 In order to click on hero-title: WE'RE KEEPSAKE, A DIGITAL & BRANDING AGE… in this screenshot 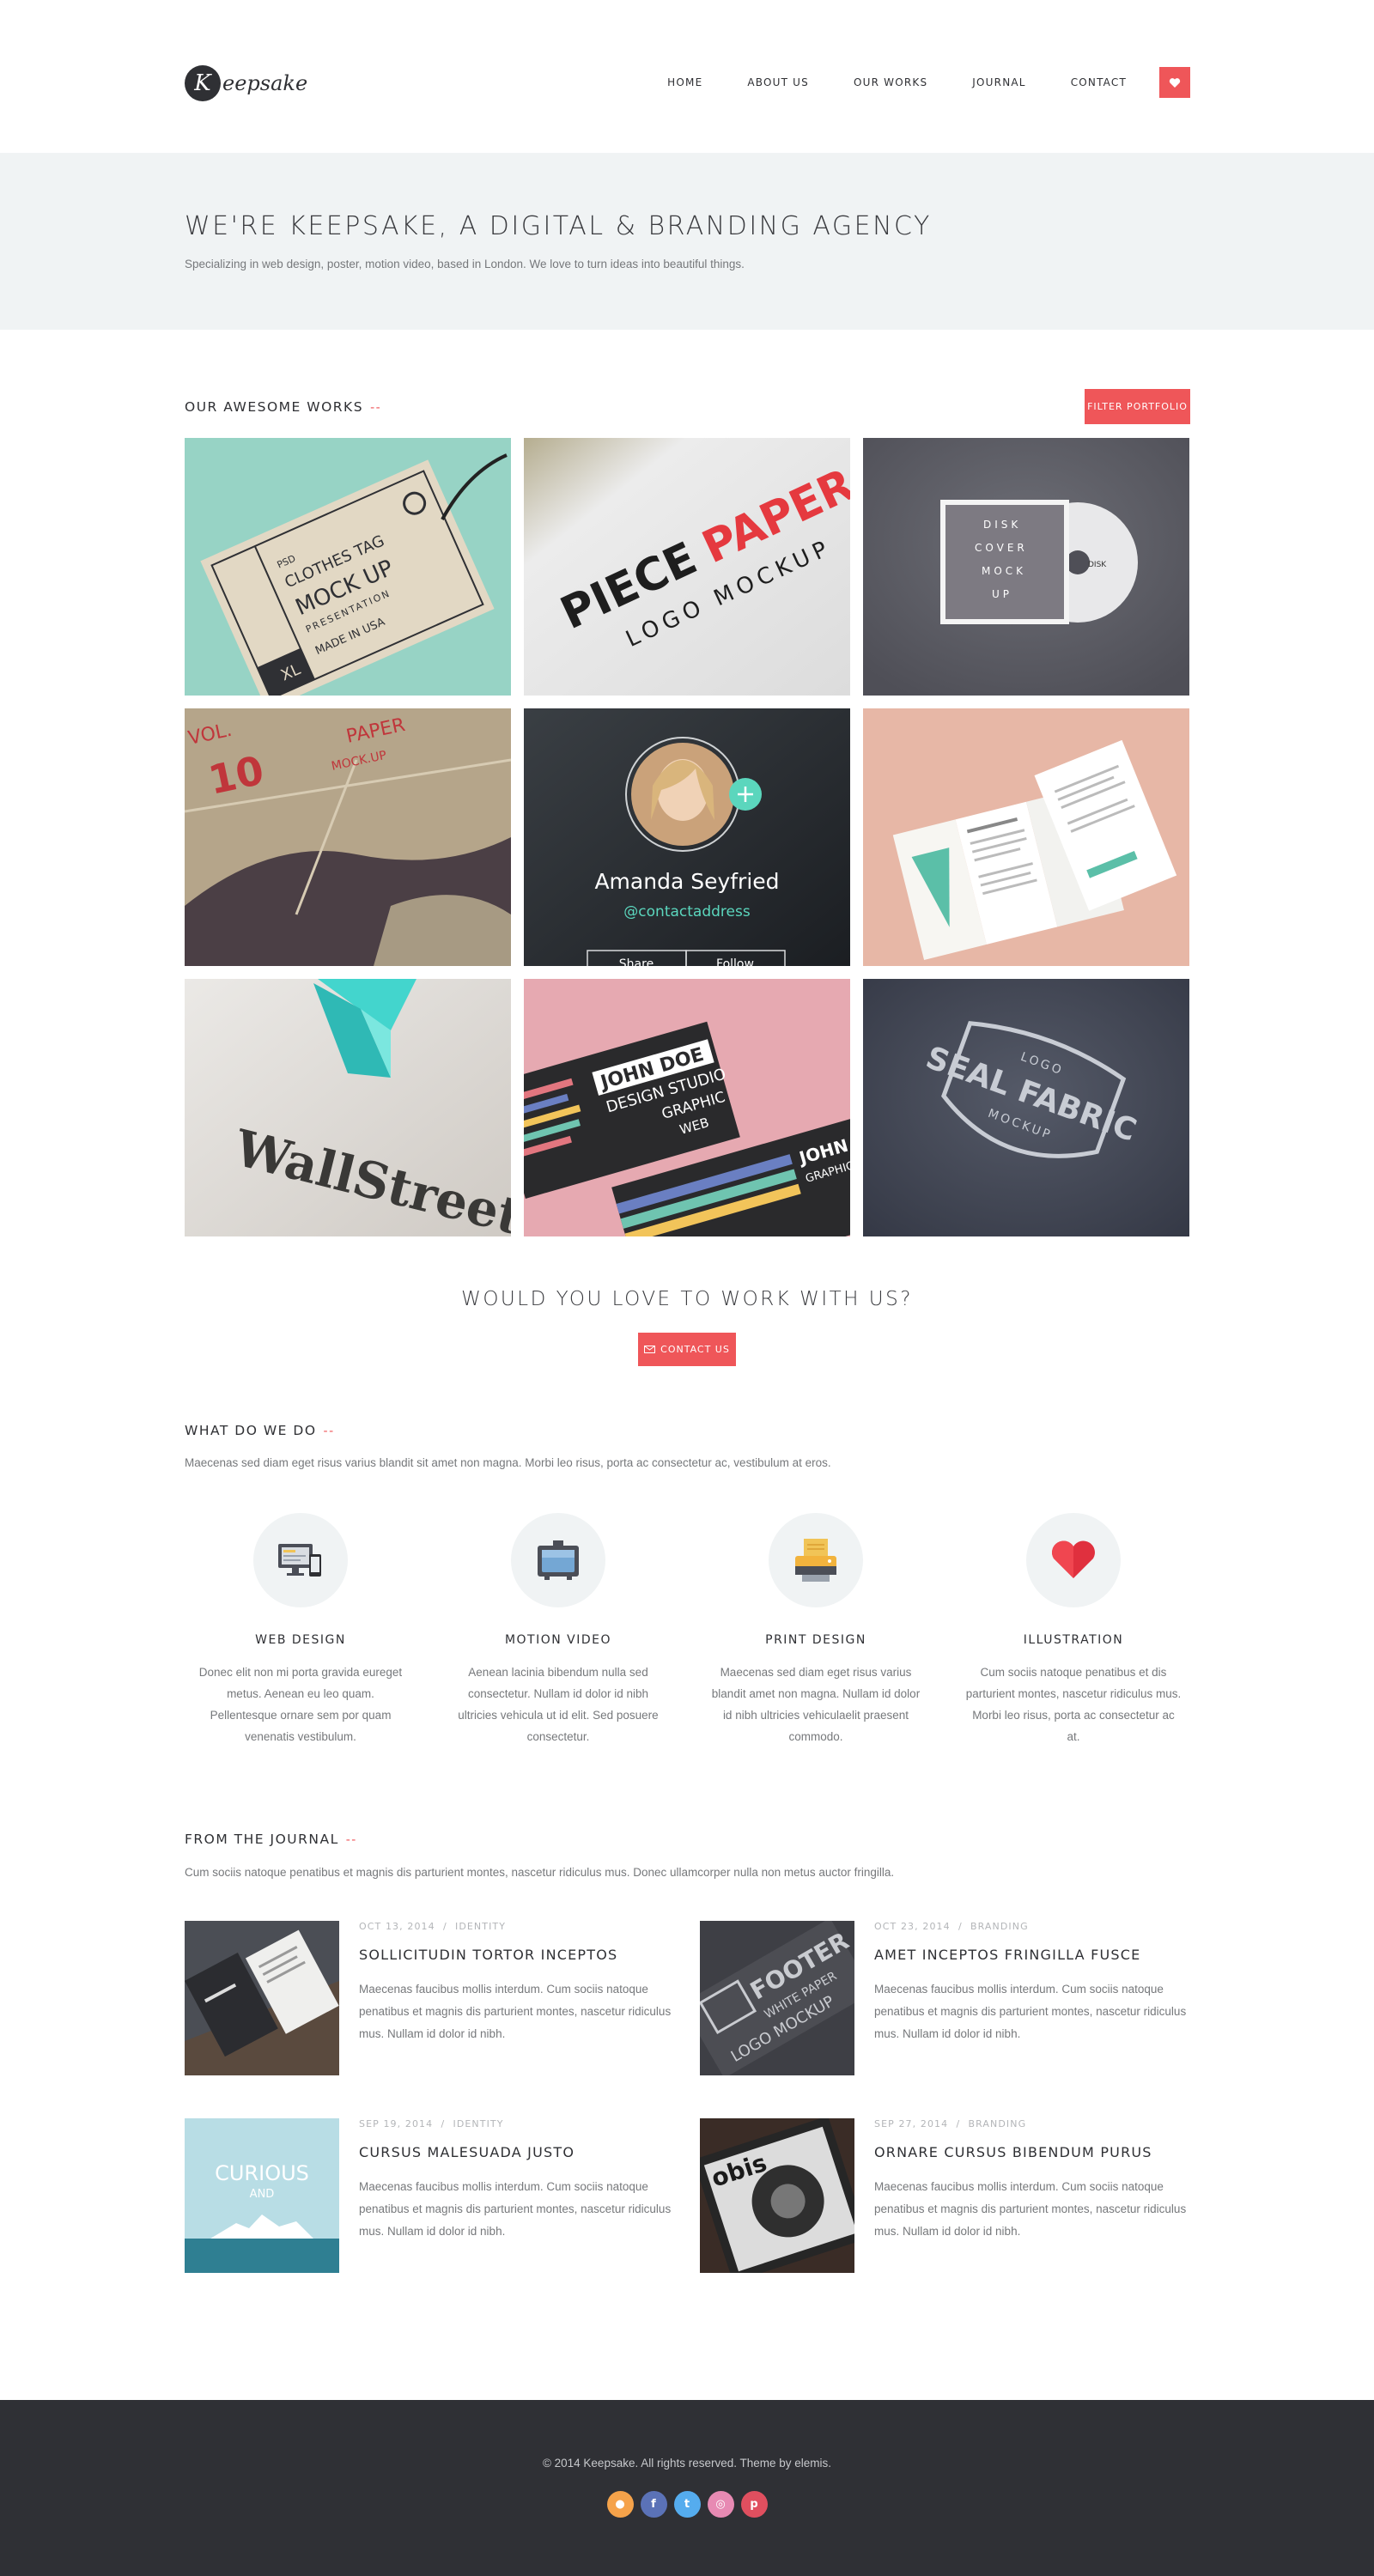, I will do `click(558, 226)`.